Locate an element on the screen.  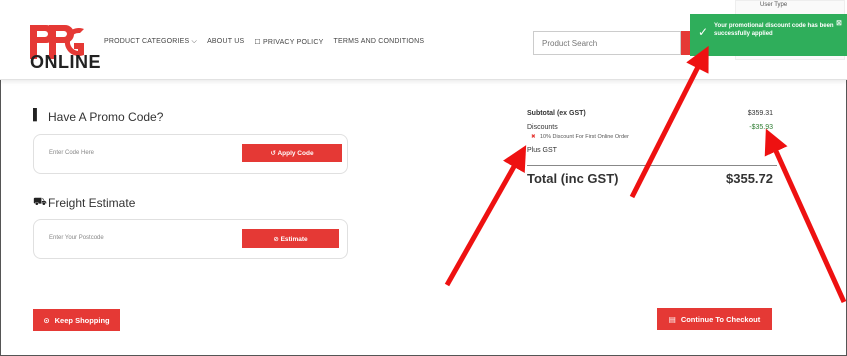
discounts-label: Discounts is located at coordinates (542, 127).